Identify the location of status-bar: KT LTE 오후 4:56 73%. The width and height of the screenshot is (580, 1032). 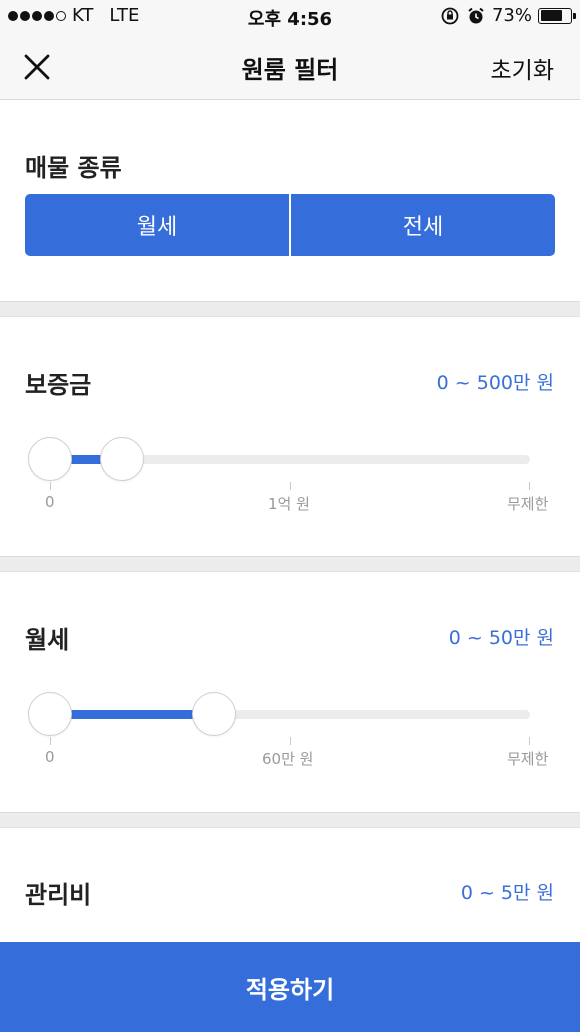
(290, 16).